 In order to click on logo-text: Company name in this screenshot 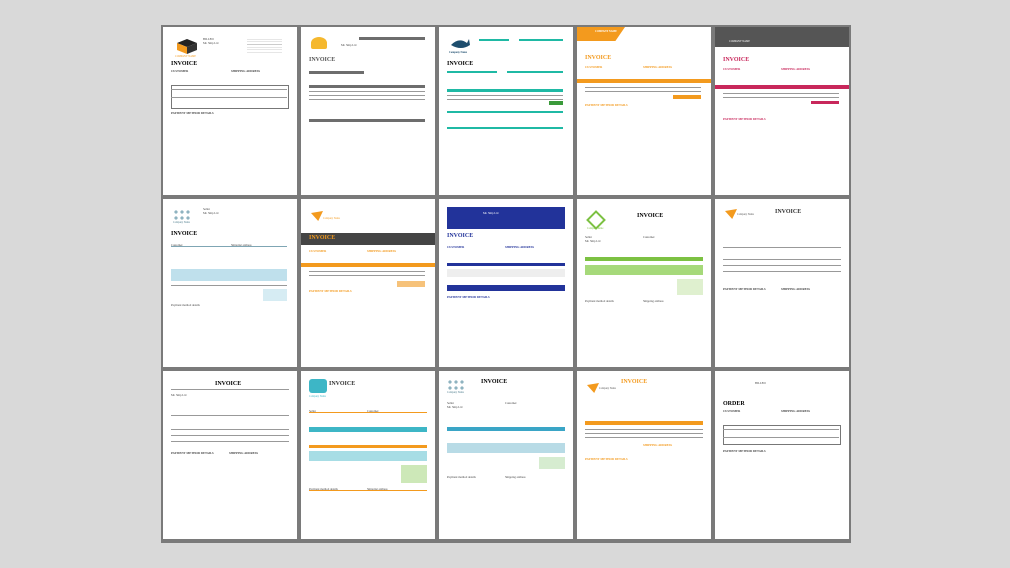, I will do `click(595, 228)`.